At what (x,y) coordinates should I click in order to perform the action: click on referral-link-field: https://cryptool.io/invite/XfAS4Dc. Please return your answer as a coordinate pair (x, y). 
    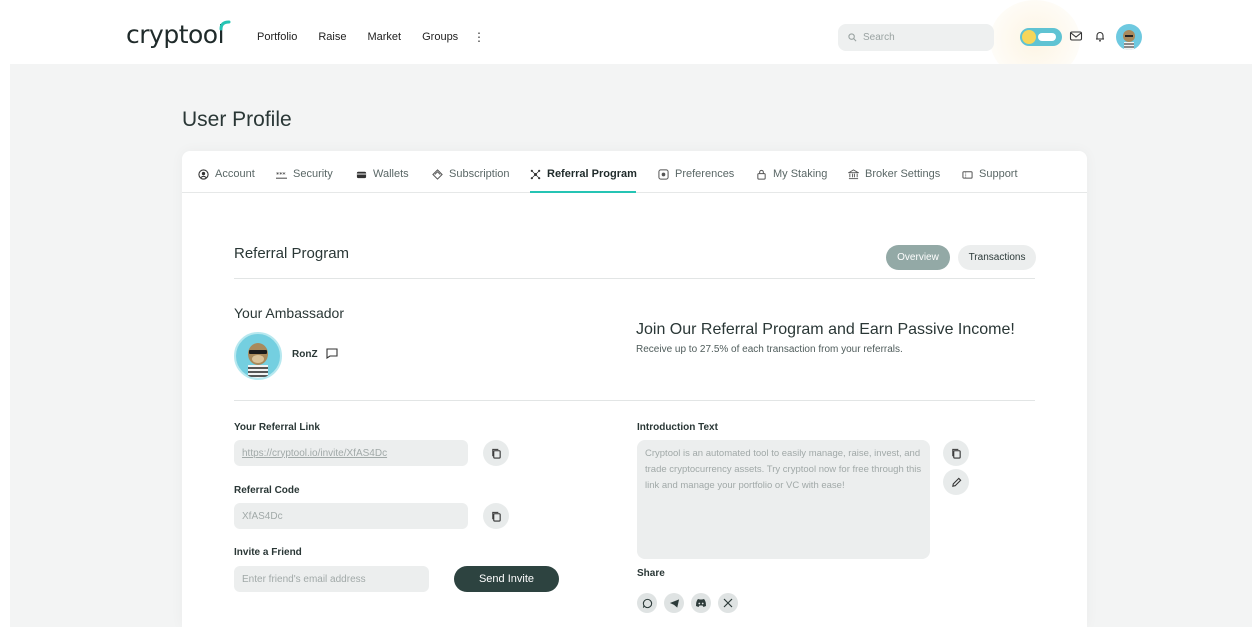
    Looking at the image, I should click on (351, 453).